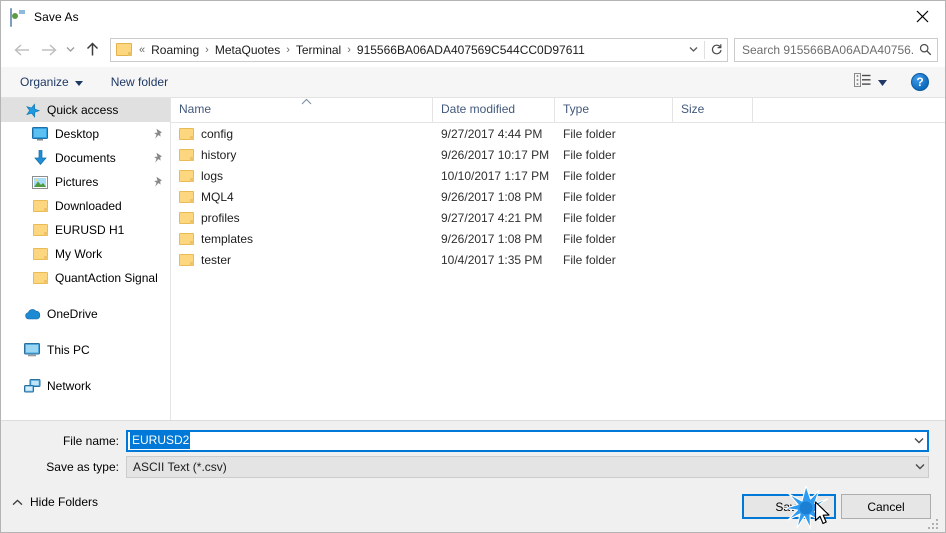  Describe the element at coordinates (492, 259) in the screenshot. I see `file-date-cell: 10/4/2017 1:35 PM` at that location.